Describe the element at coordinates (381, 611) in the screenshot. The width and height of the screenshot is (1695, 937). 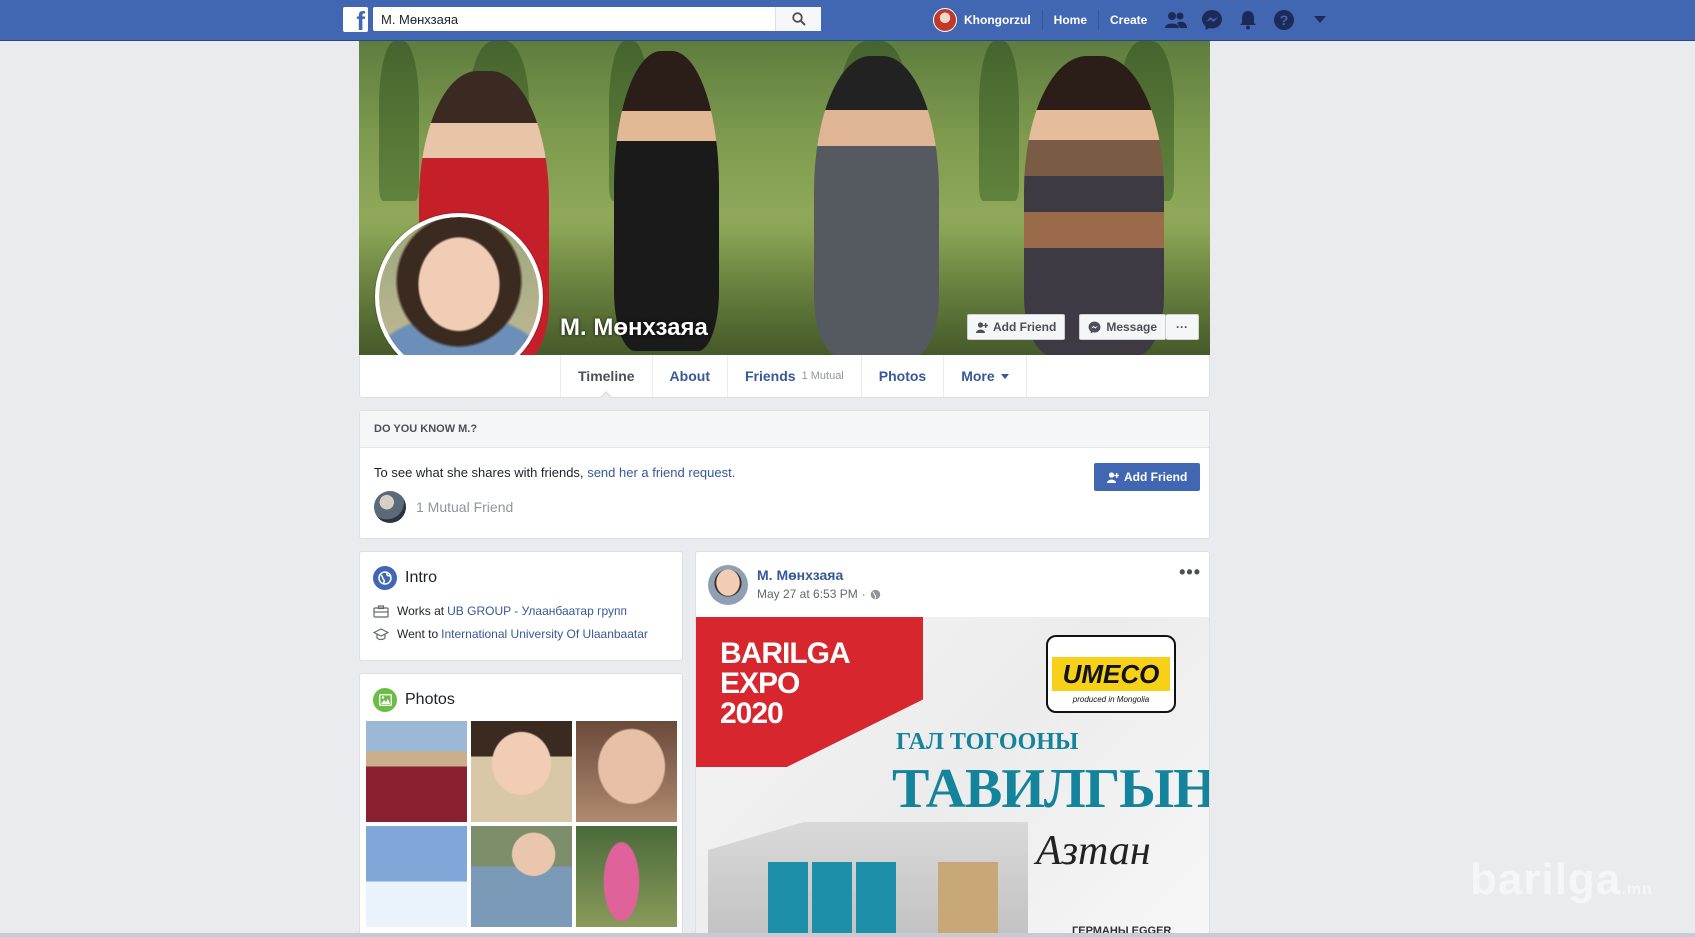
I see `briefcase-icon` at that location.